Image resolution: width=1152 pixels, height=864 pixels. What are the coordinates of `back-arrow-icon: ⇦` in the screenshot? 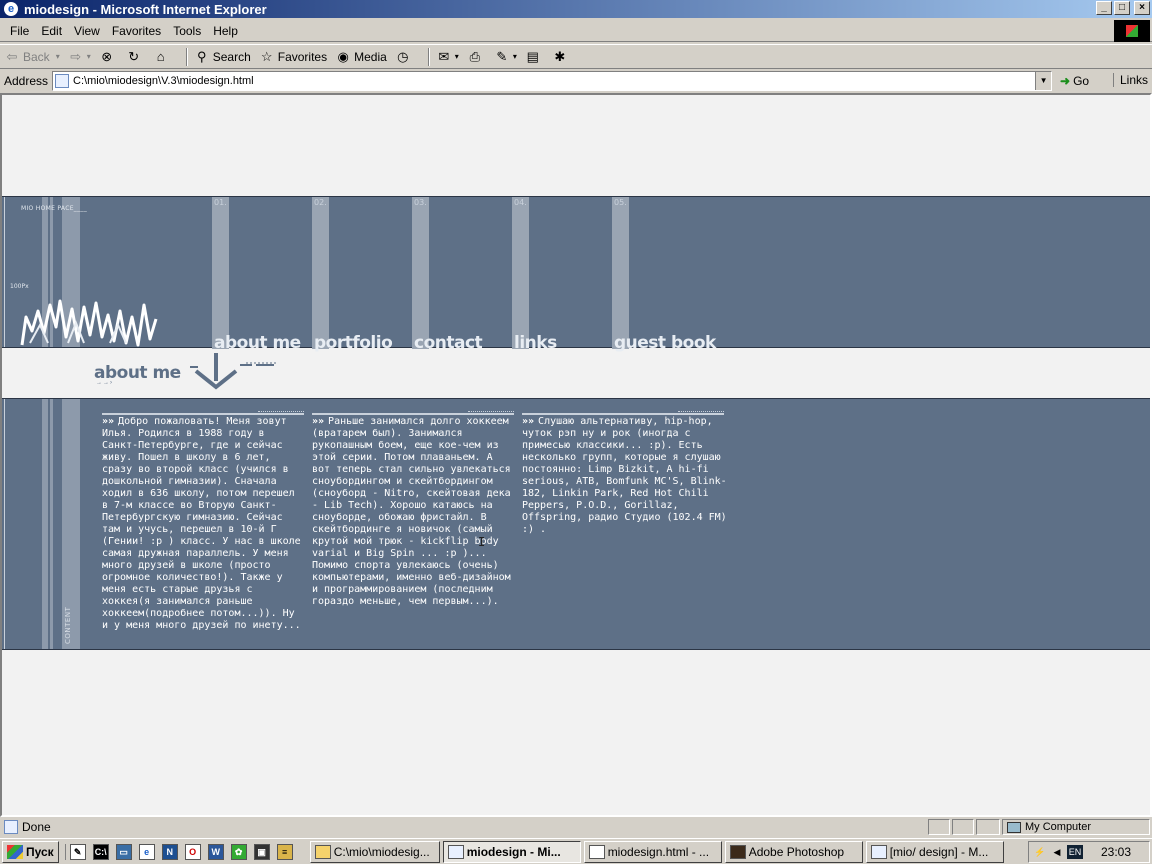 It's located at (12, 56).